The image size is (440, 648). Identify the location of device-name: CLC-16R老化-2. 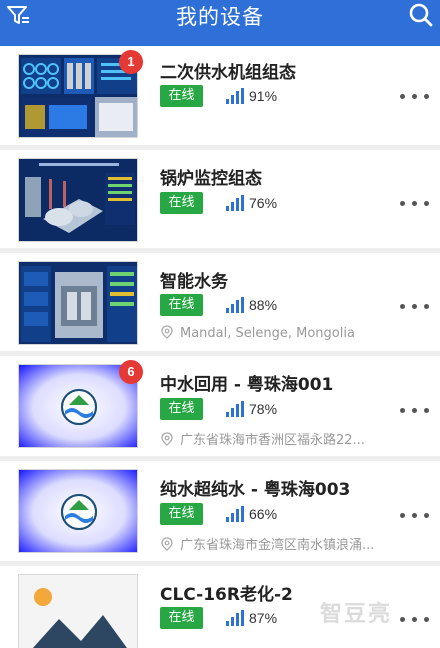
(226, 595).